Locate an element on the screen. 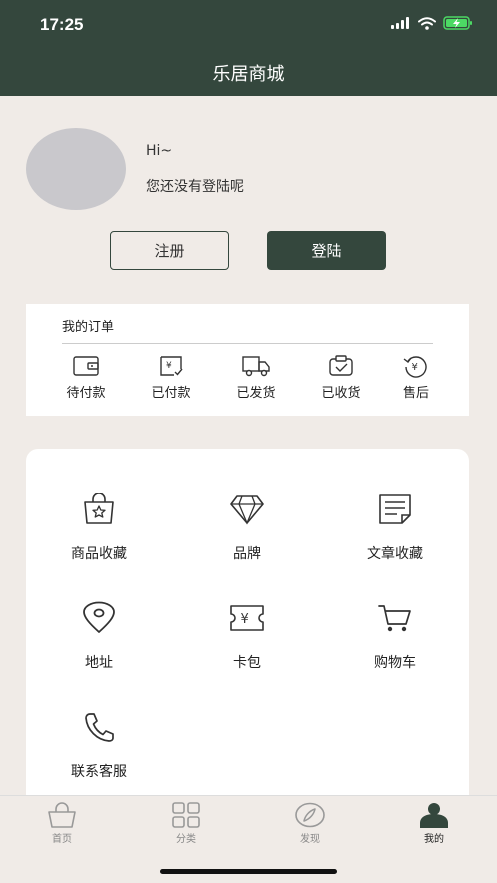 This screenshot has width=497, height=883. service-label: 联系客服 is located at coordinates (99, 772).